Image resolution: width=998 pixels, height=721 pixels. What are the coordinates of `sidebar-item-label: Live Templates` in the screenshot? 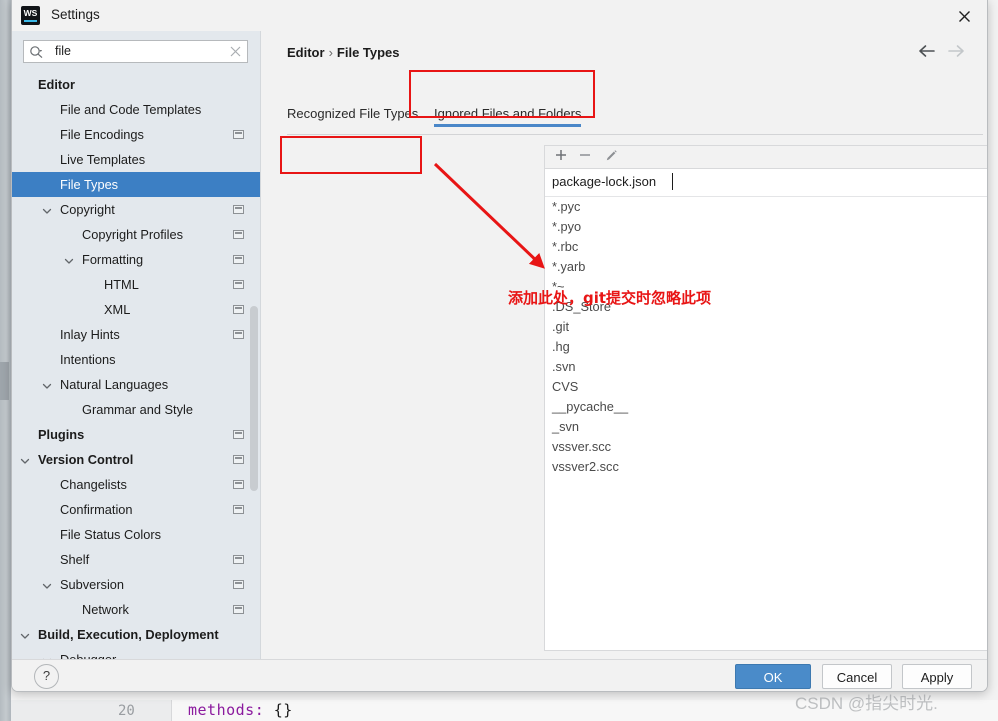 It's located at (103, 159).